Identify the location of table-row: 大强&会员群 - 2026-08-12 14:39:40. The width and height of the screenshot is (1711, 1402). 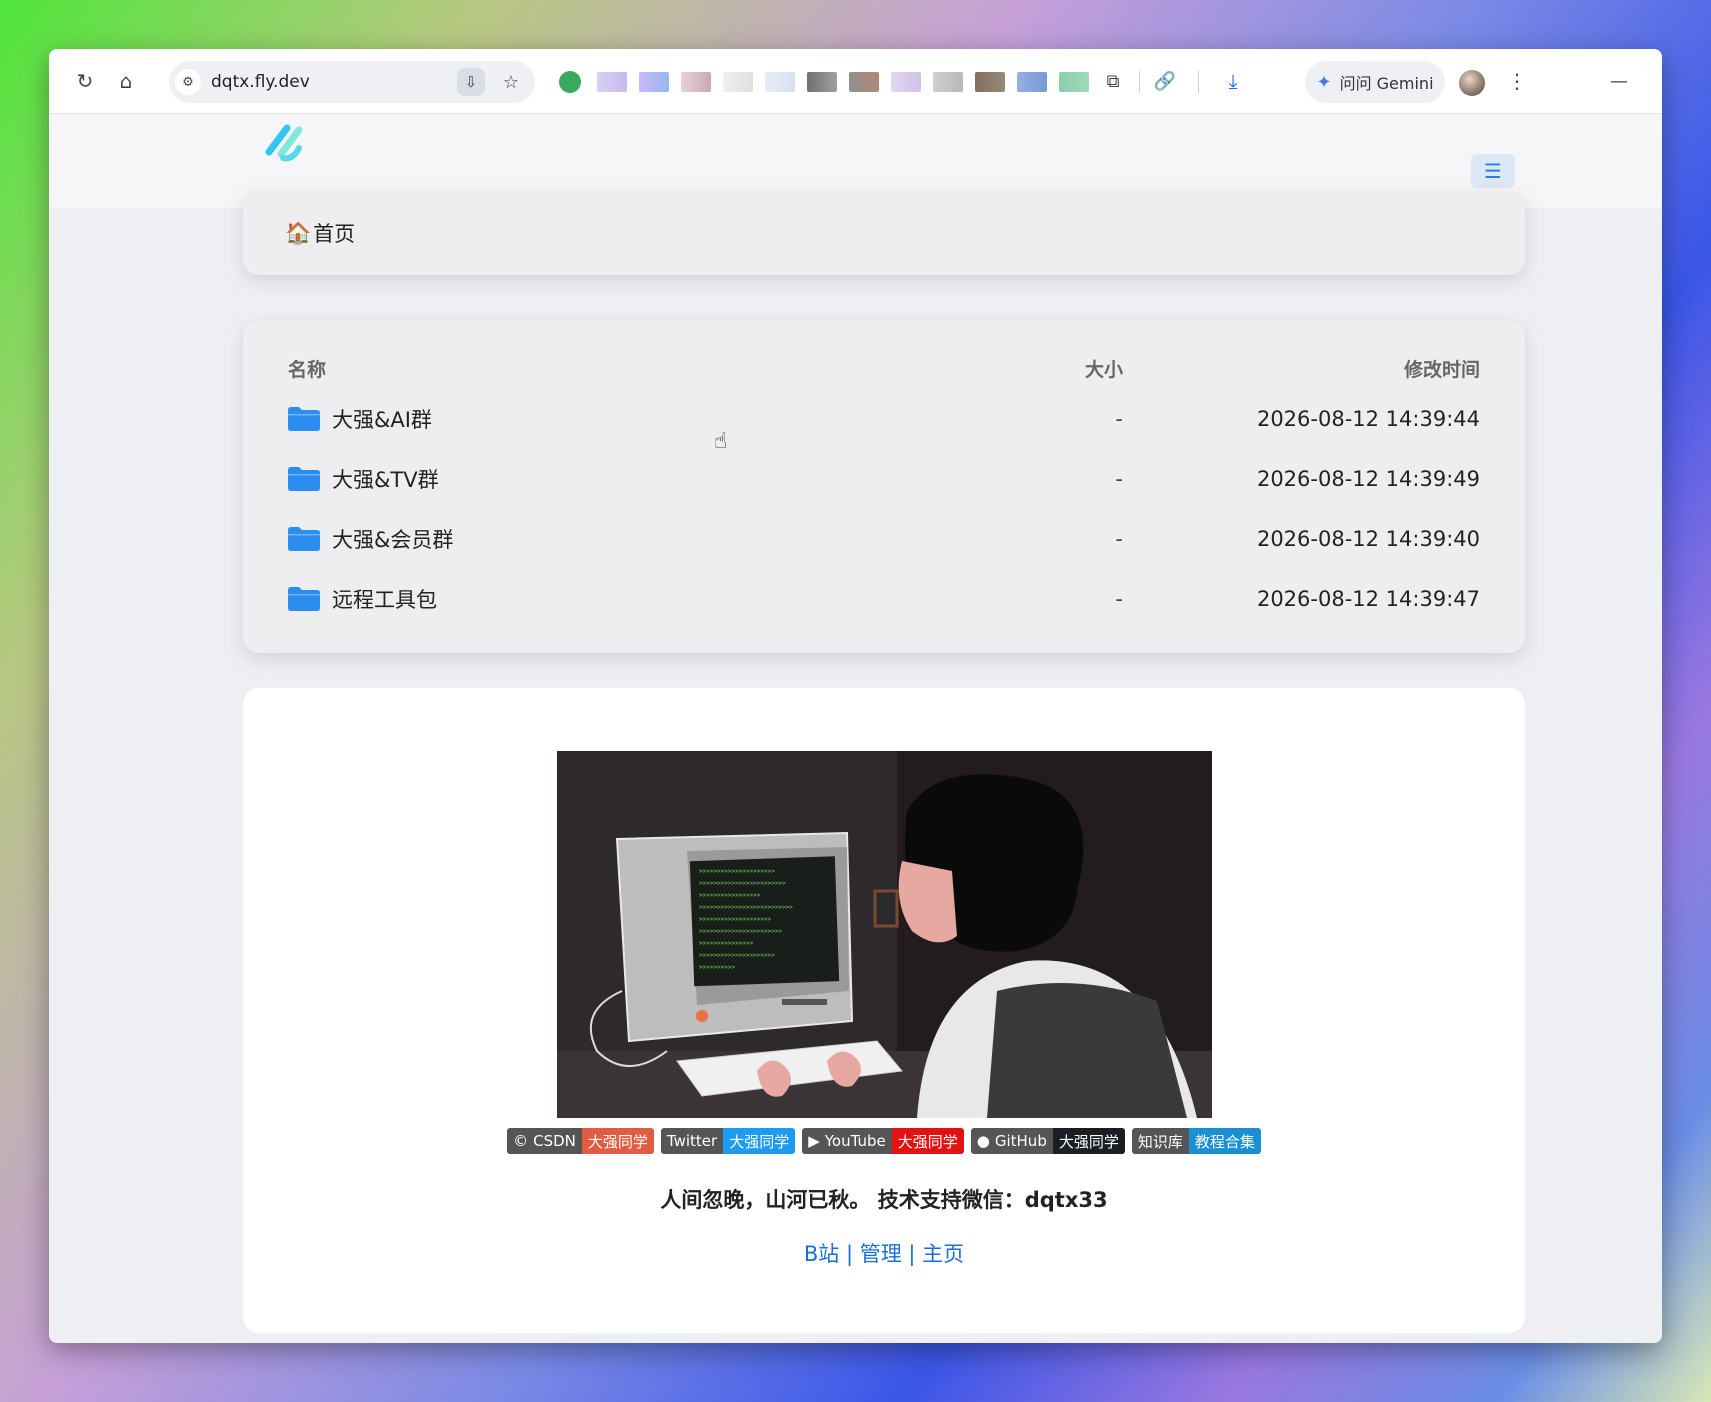
(884, 539).